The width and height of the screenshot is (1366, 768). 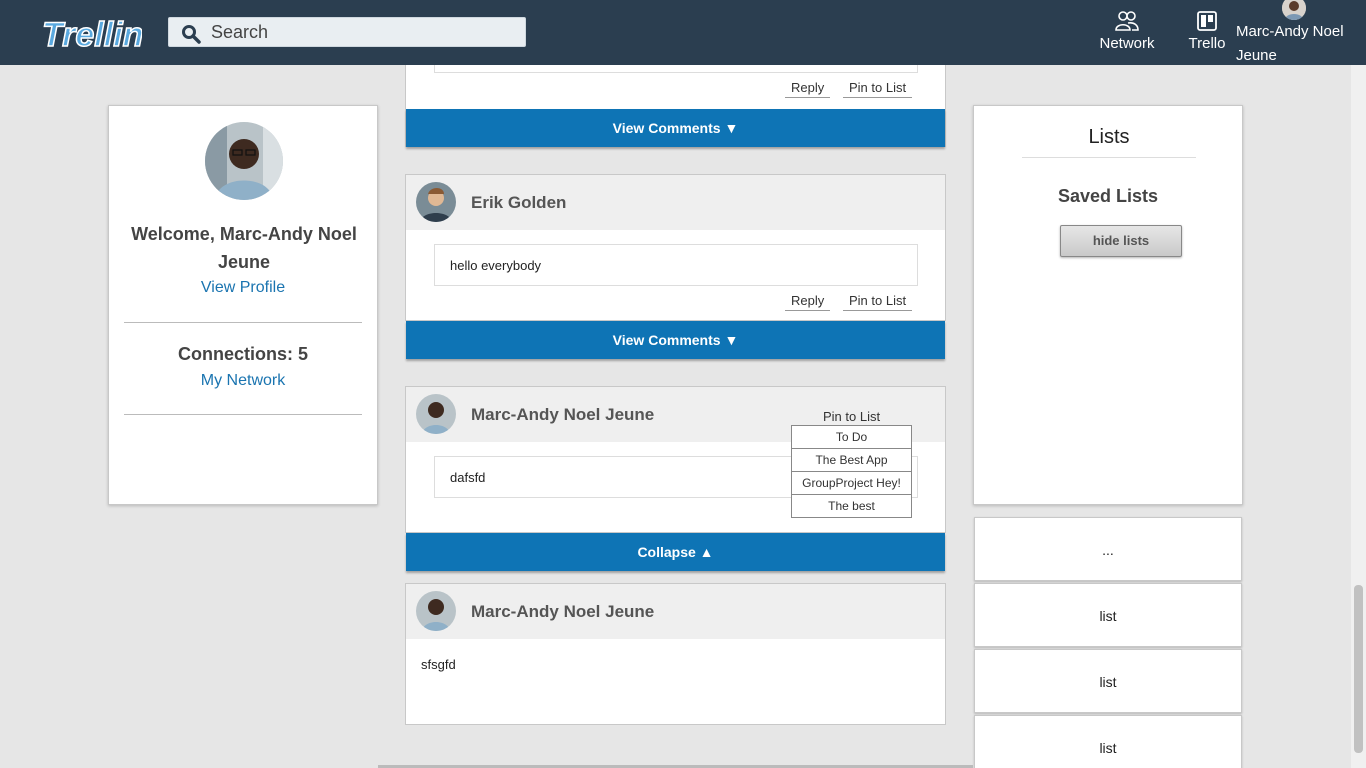 What do you see at coordinates (518, 203) in the screenshot?
I see `post-author: Erik Golden` at bounding box center [518, 203].